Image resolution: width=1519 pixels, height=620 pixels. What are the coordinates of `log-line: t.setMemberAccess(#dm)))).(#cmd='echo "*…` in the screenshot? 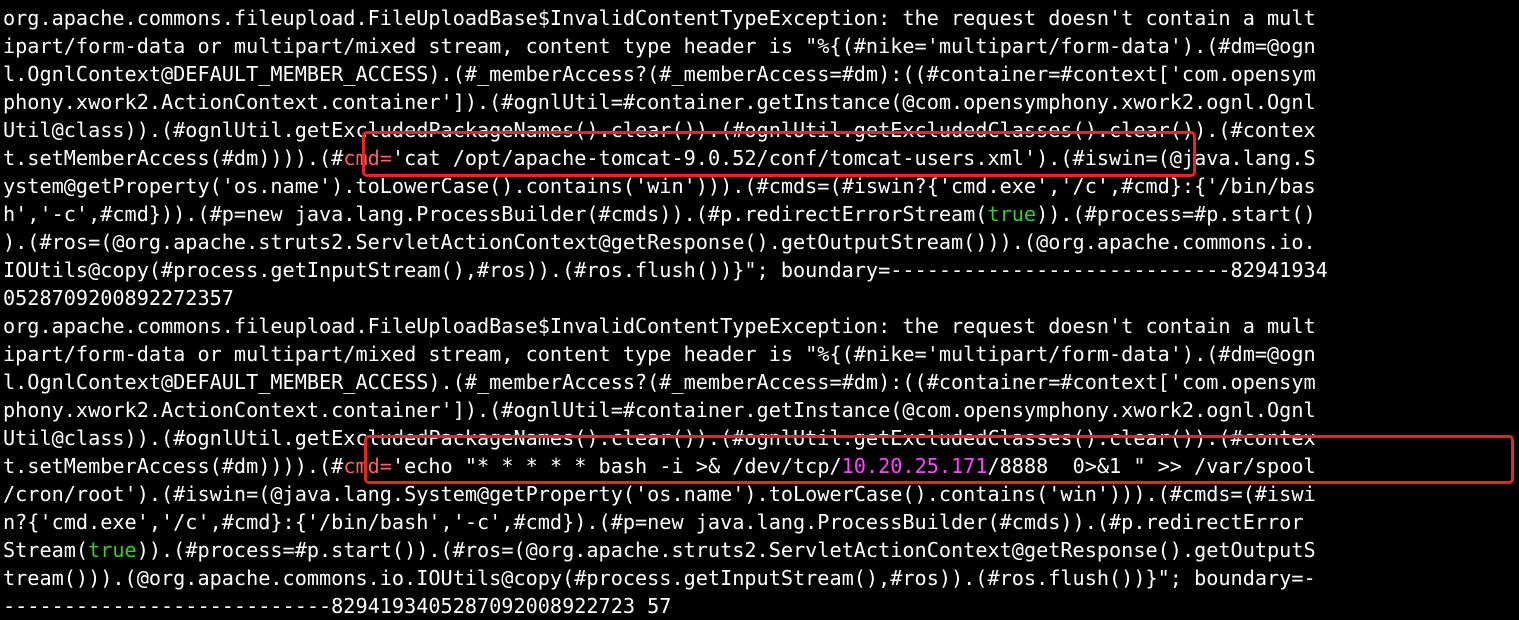 It's located at (759, 466).